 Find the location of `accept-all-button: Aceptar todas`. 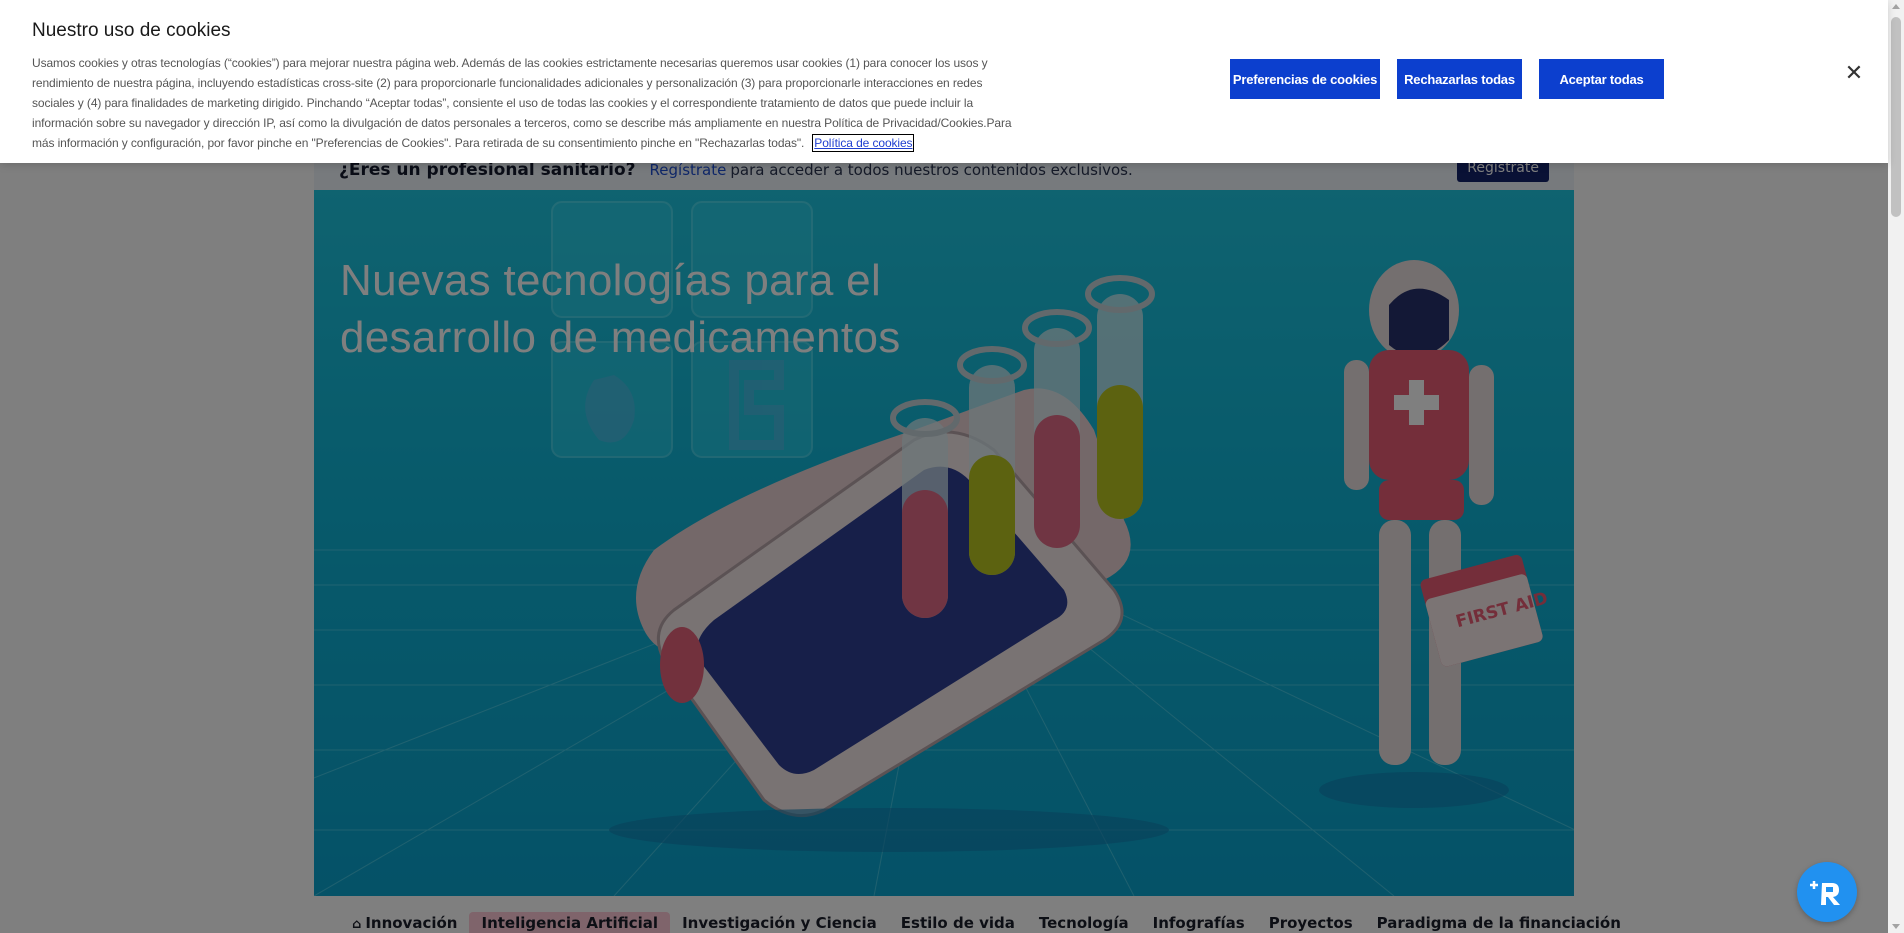

accept-all-button: Aceptar todas is located at coordinates (1601, 79).